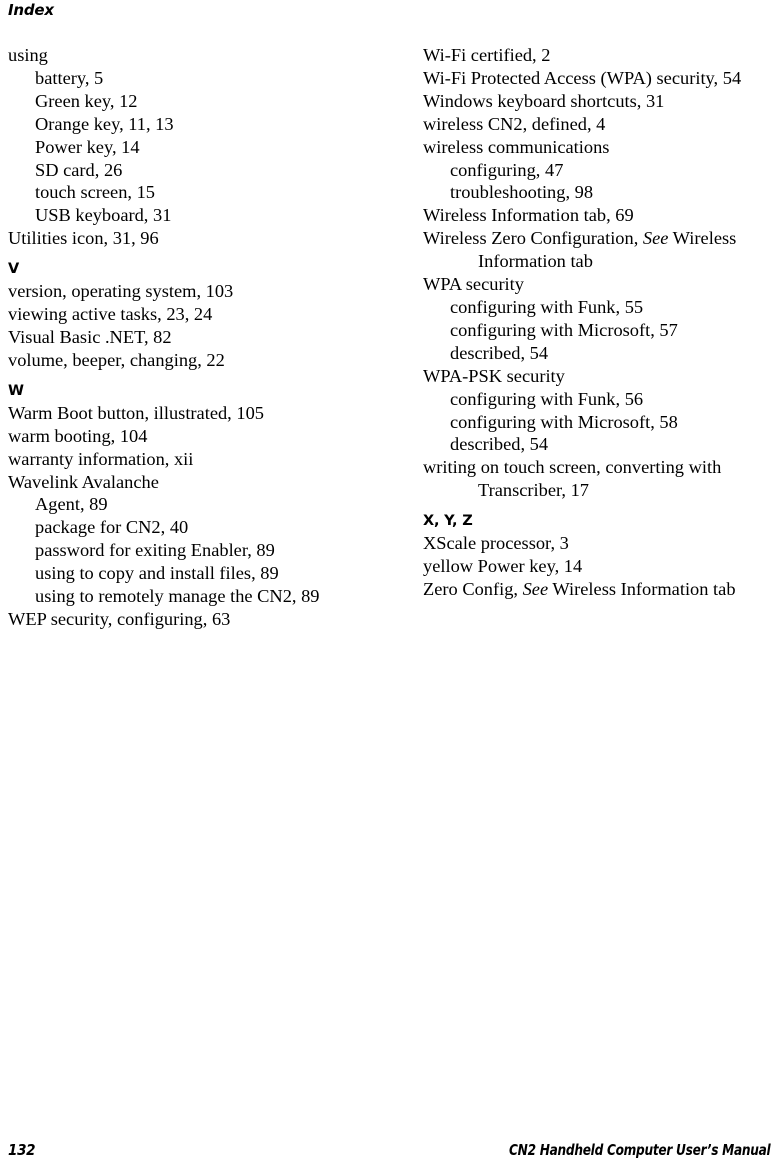 The image size is (775, 1172). Describe the element at coordinates (503, 566) in the screenshot. I see `index-entry: yellow Power key, 14` at that location.